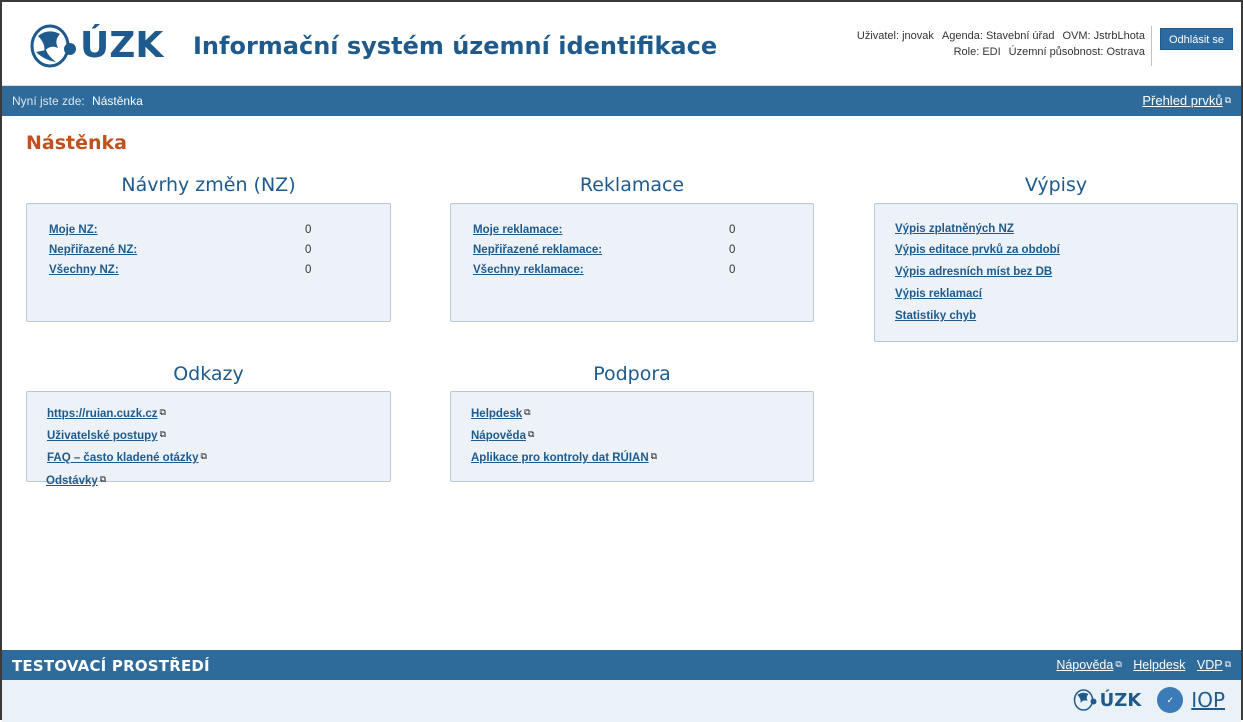 This screenshot has width=1243, height=722. I want to click on odkazy-item: Odstávky ⧉, so click(76, 480).